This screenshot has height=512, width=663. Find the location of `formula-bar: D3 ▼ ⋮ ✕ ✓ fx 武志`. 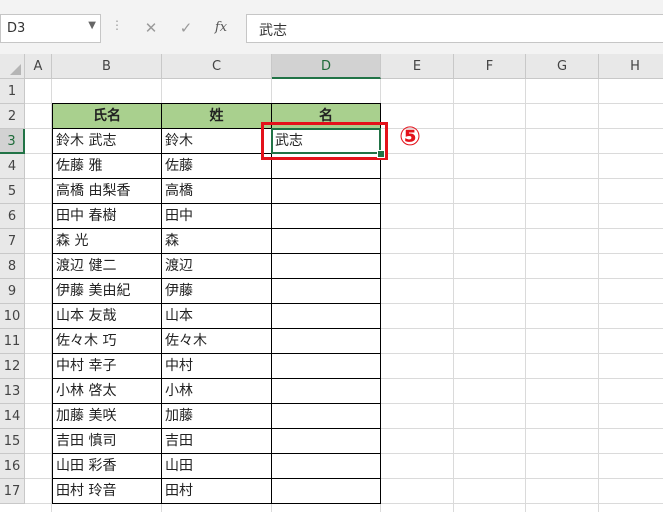

formula-bar: D3 ▼ ⋮ ✕ ✓ fx 武志 is located at coordinates (331, 27).